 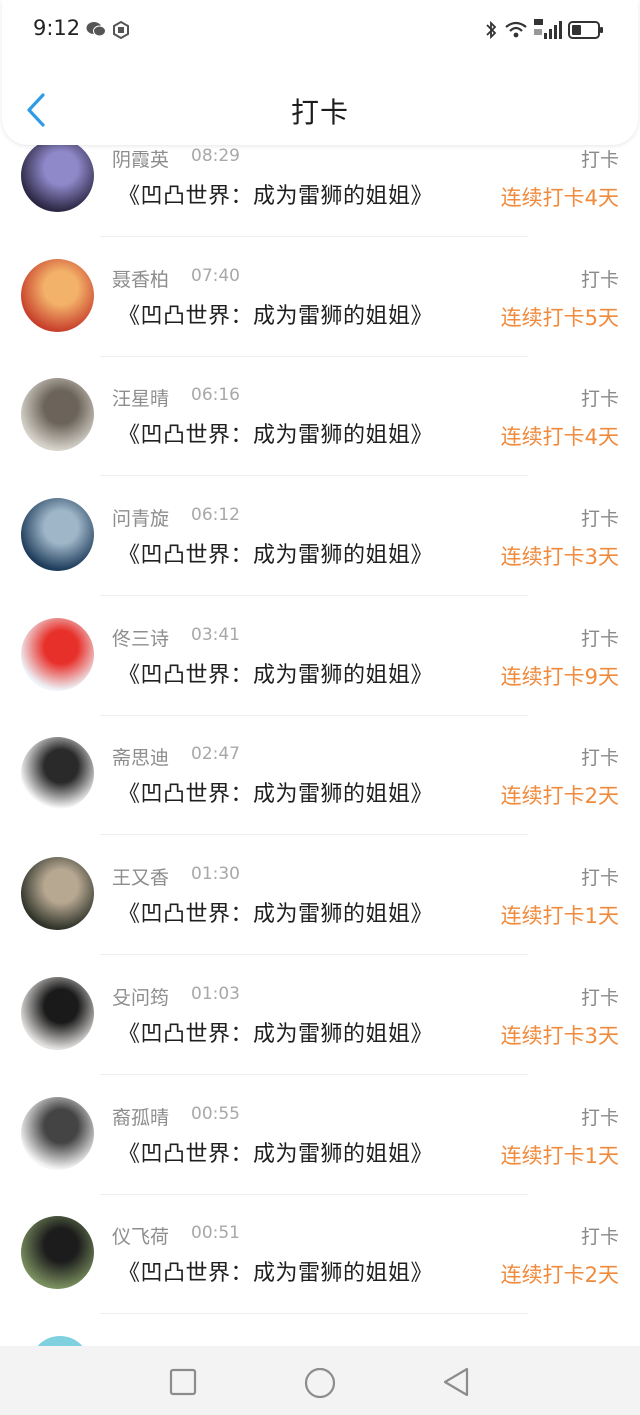 I want to click on user-name: 斋思迪, so click(x=141, y=758).